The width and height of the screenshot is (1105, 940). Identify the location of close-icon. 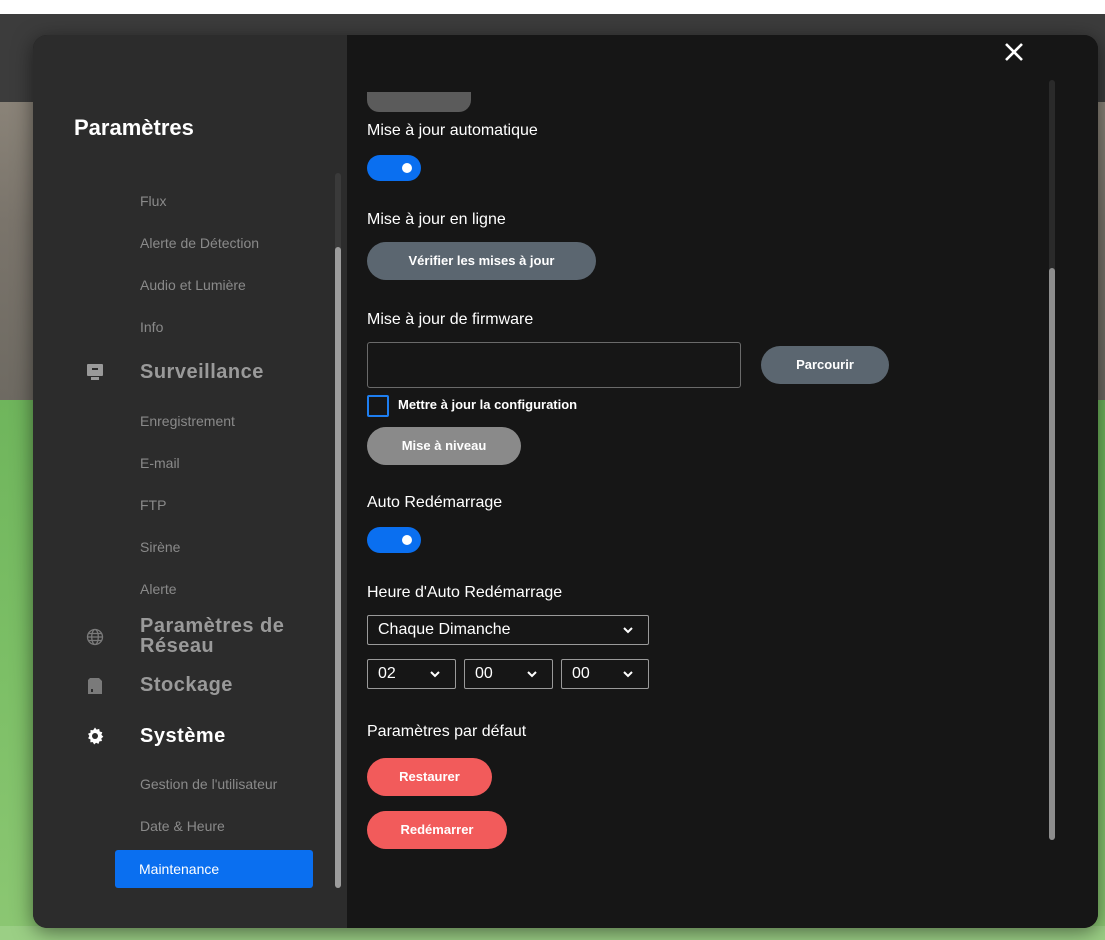
(1014, 52).